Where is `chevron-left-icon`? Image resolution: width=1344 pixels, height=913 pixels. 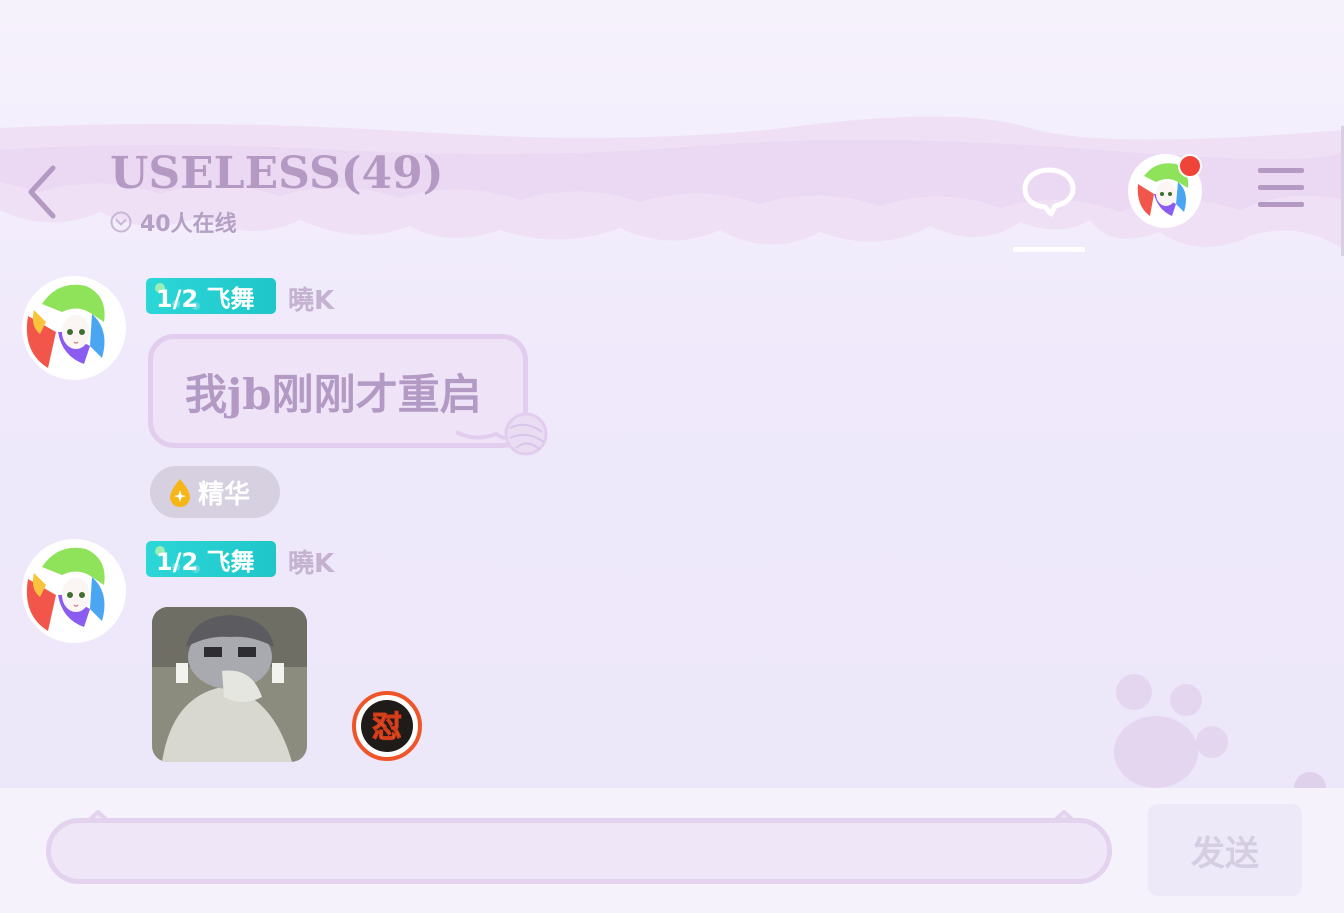 chevron-left-icon is located at coordinates (42, 192).